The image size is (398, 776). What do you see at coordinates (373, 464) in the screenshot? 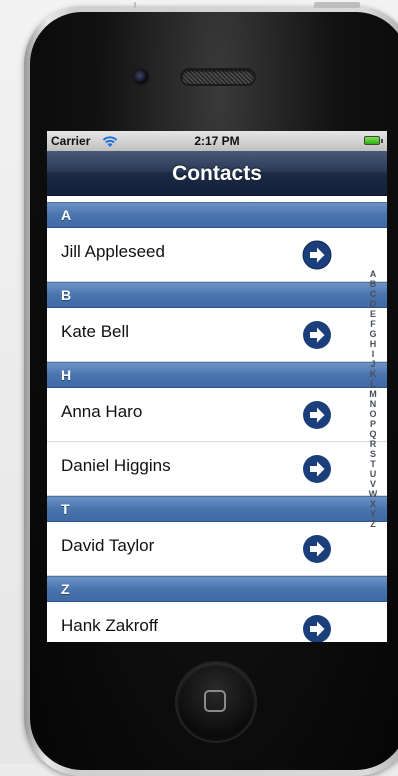
I see `index-letter: T` at bounding box center [373, 464].